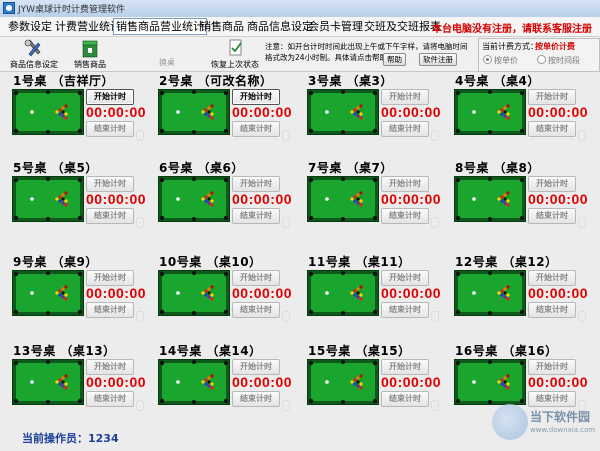 The width and height of the screenshot is (600, 451). What do you see at coordinates (497, 81) in the screenshot?
I see `table-name: 4号桌 （桌4）` at bounding box center [497, 81].